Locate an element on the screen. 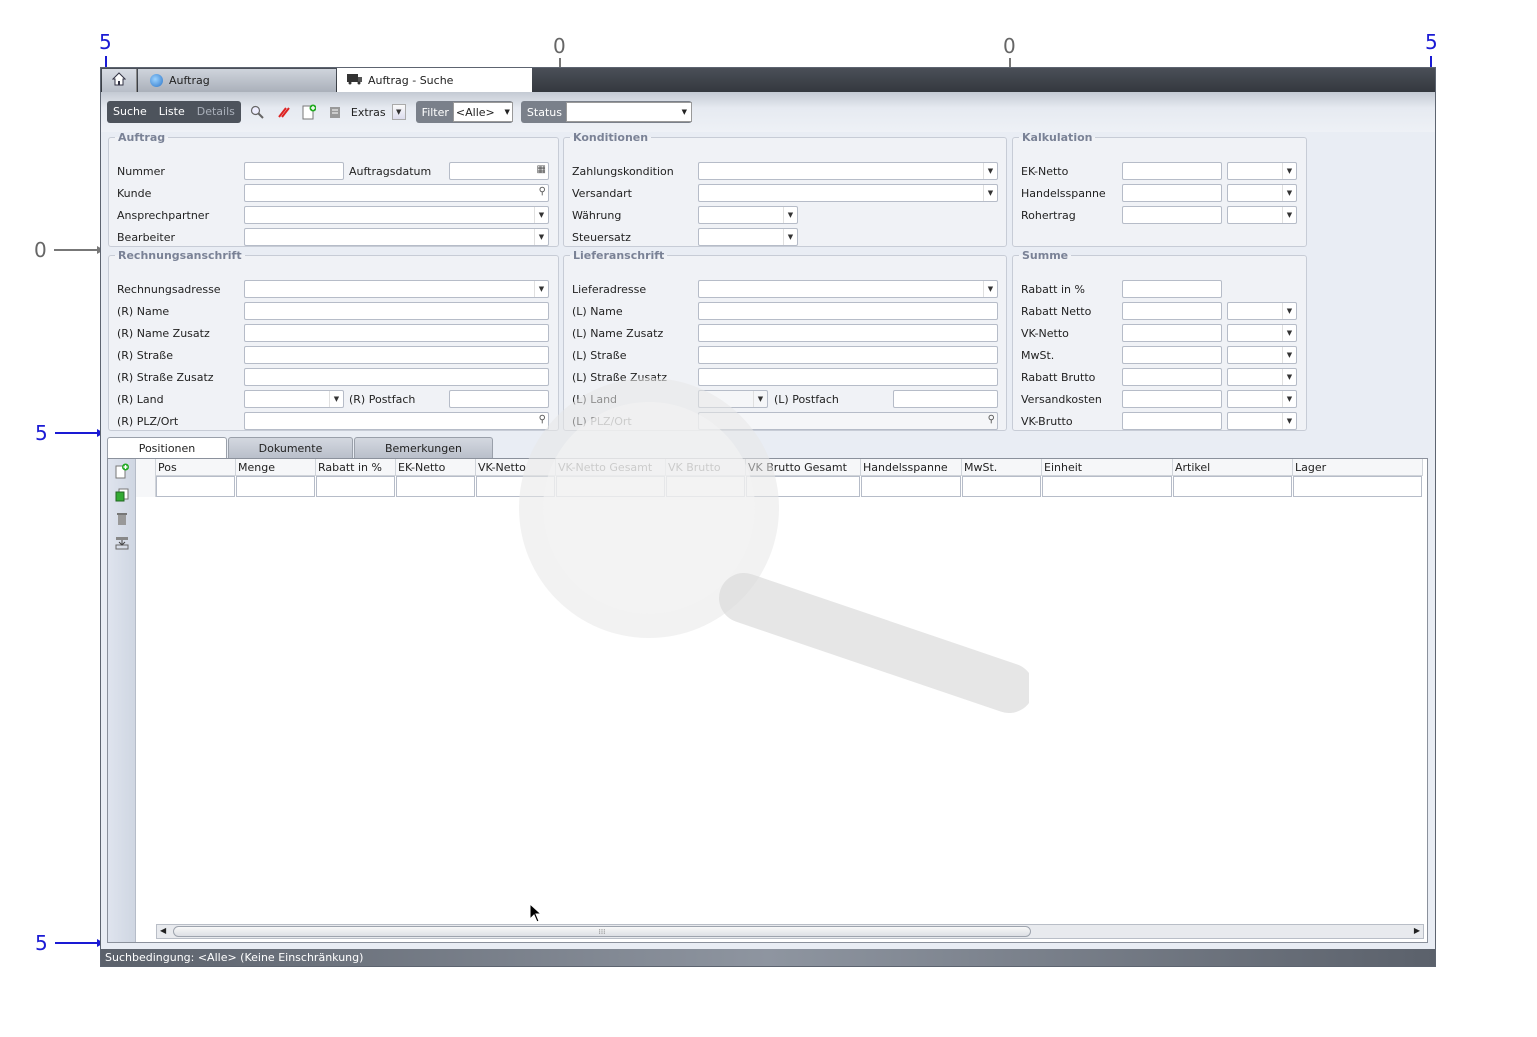 Image resolution: width=1537 pixels, height=1037 pixels. l-name-zusatz-field is located at coordinates (848, 333).